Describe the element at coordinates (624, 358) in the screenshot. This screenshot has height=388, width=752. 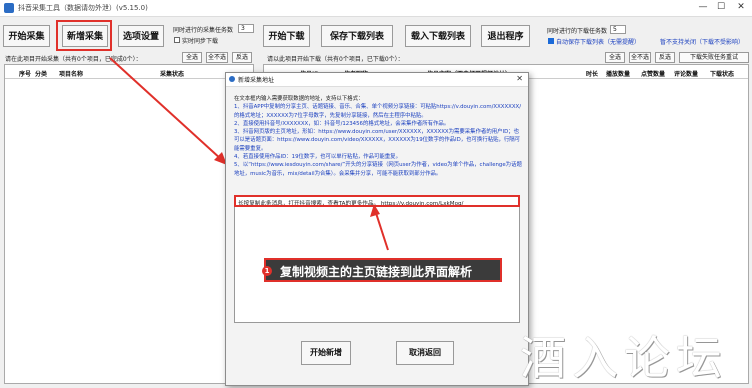
I see `forum-watermark: 酒入论坛` at that location.